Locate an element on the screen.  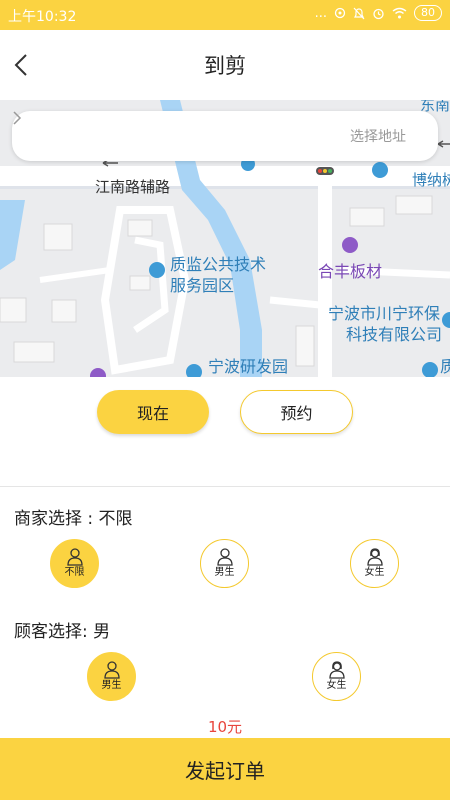
map-label-poi: 合丰板材 is located at coordinates (350, 271).